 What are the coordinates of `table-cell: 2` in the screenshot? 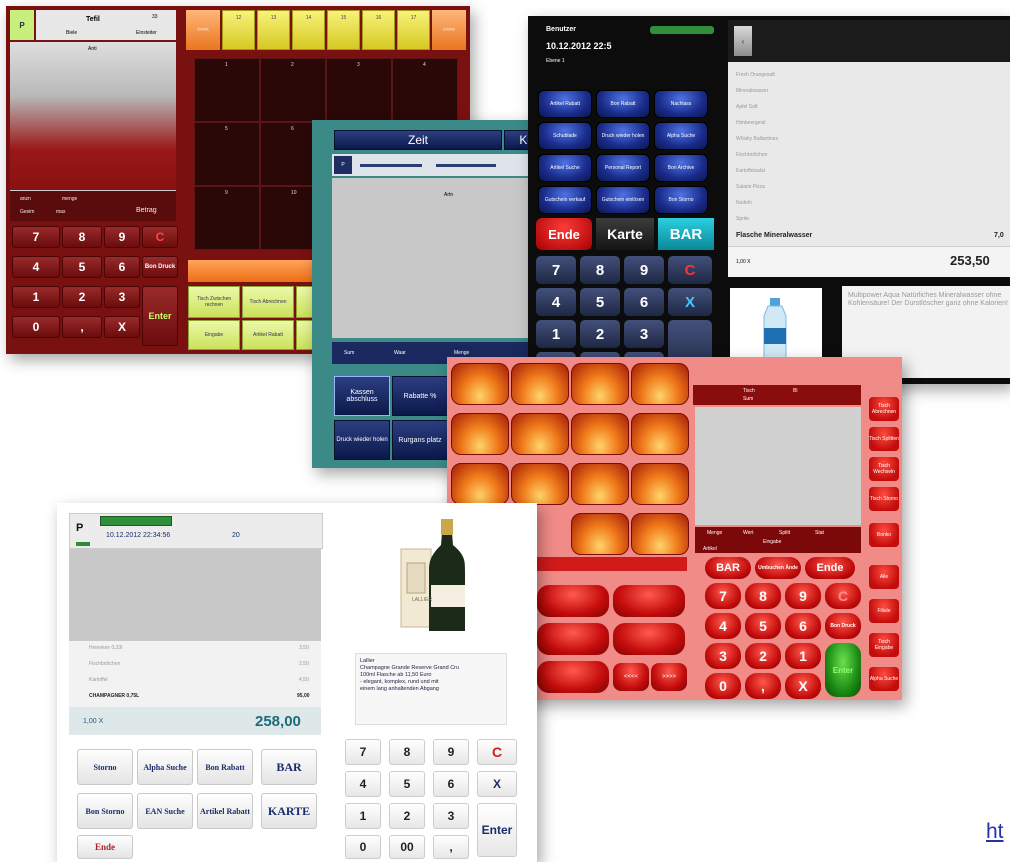 It's located at (293, 90).